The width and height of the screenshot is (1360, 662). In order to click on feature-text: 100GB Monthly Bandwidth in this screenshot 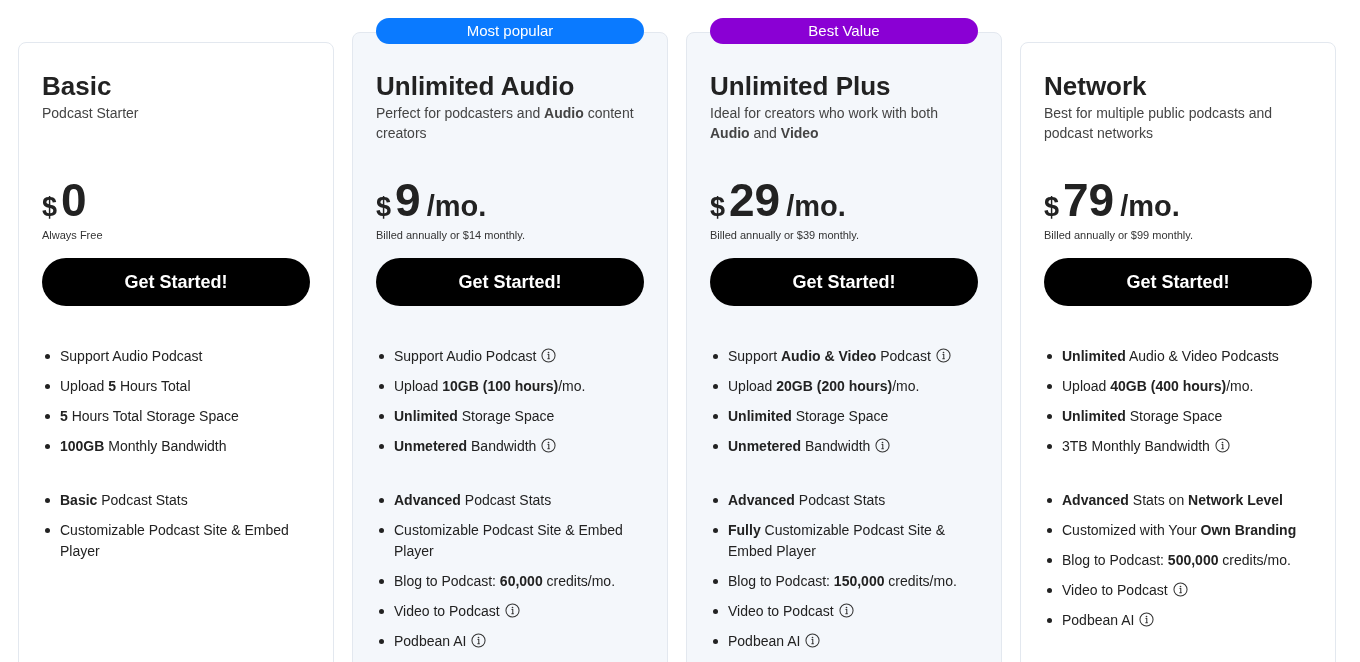, I will do `click(143, 446)`.